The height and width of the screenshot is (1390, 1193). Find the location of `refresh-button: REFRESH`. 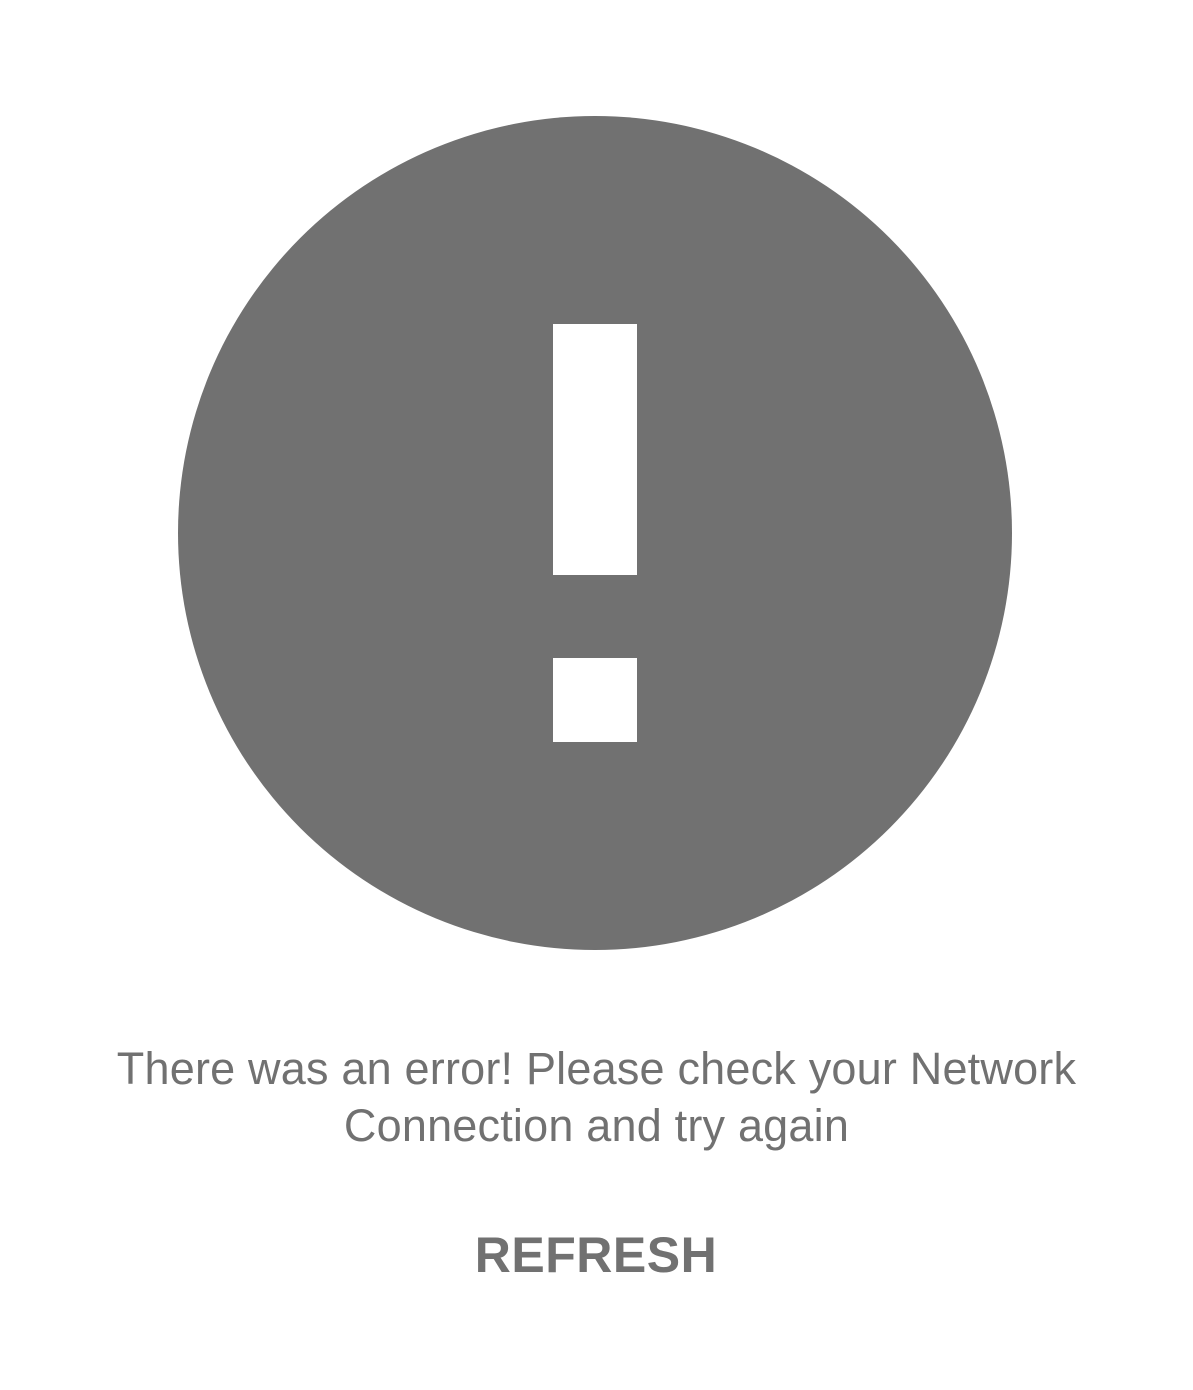

refresh-button: REFRESH is located at coordinates (596, 1255).